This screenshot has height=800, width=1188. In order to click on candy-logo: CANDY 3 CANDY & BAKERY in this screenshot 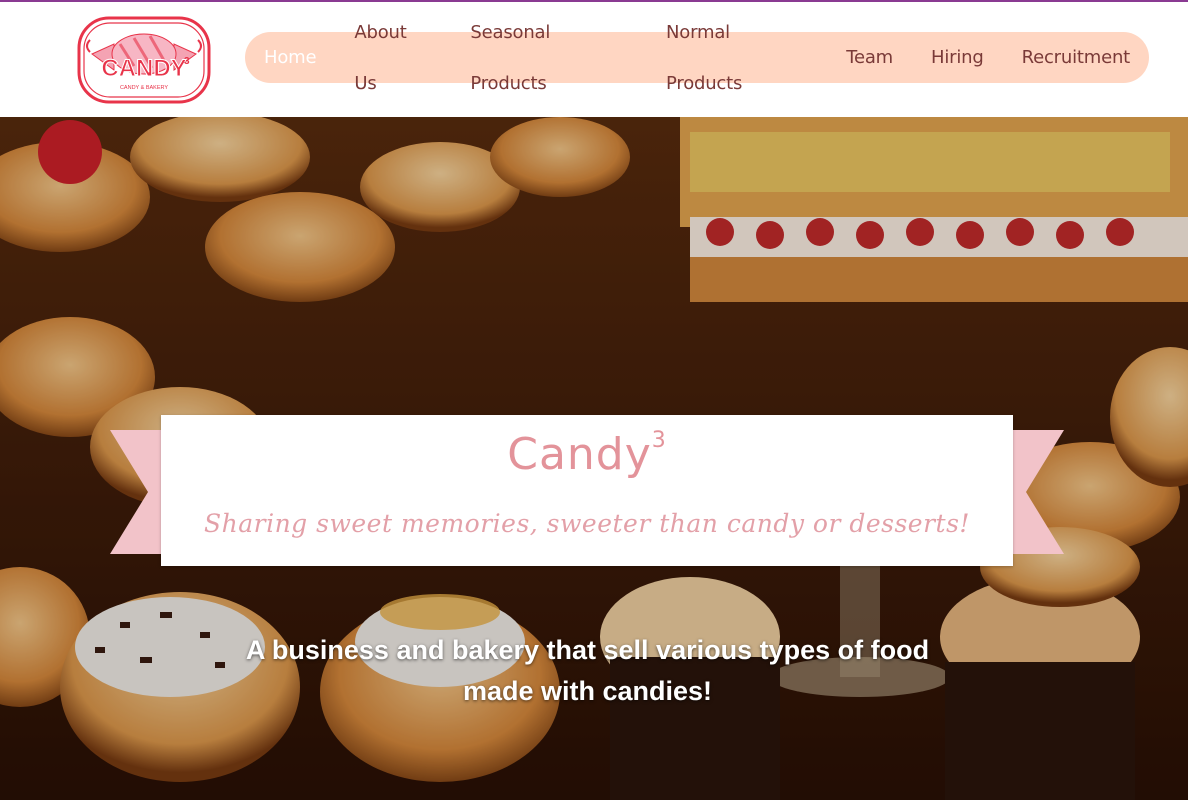, I will do `click(144, 60)`.